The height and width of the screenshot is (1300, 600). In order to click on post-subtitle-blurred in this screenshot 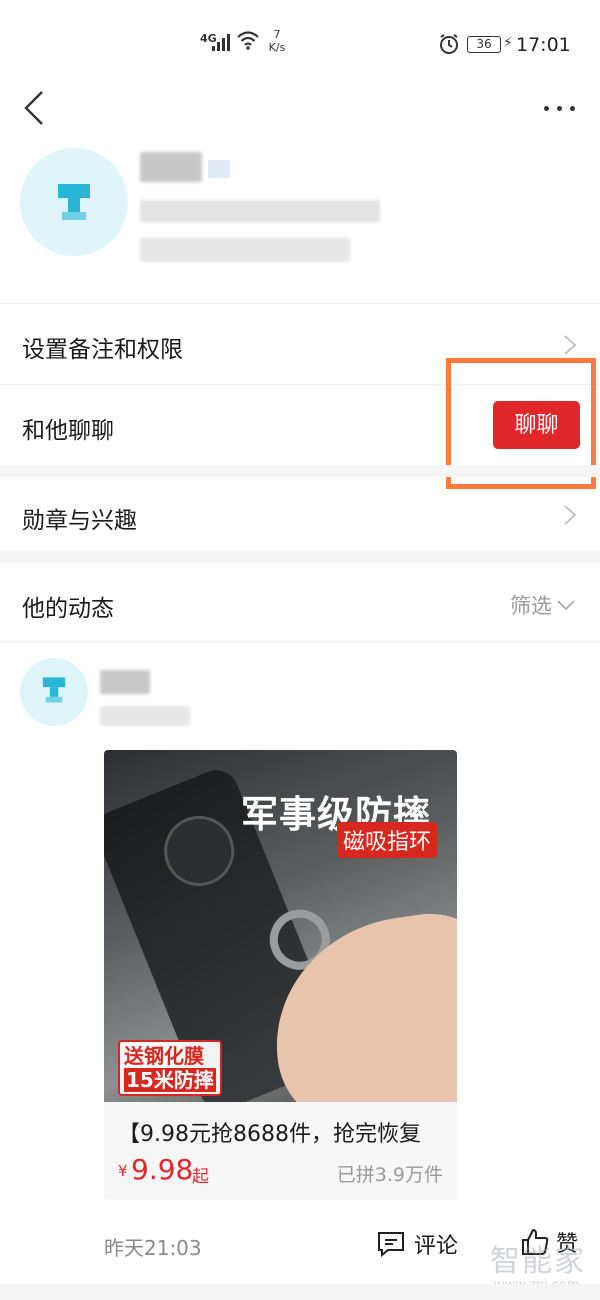, I will do `click(145, 716)`.